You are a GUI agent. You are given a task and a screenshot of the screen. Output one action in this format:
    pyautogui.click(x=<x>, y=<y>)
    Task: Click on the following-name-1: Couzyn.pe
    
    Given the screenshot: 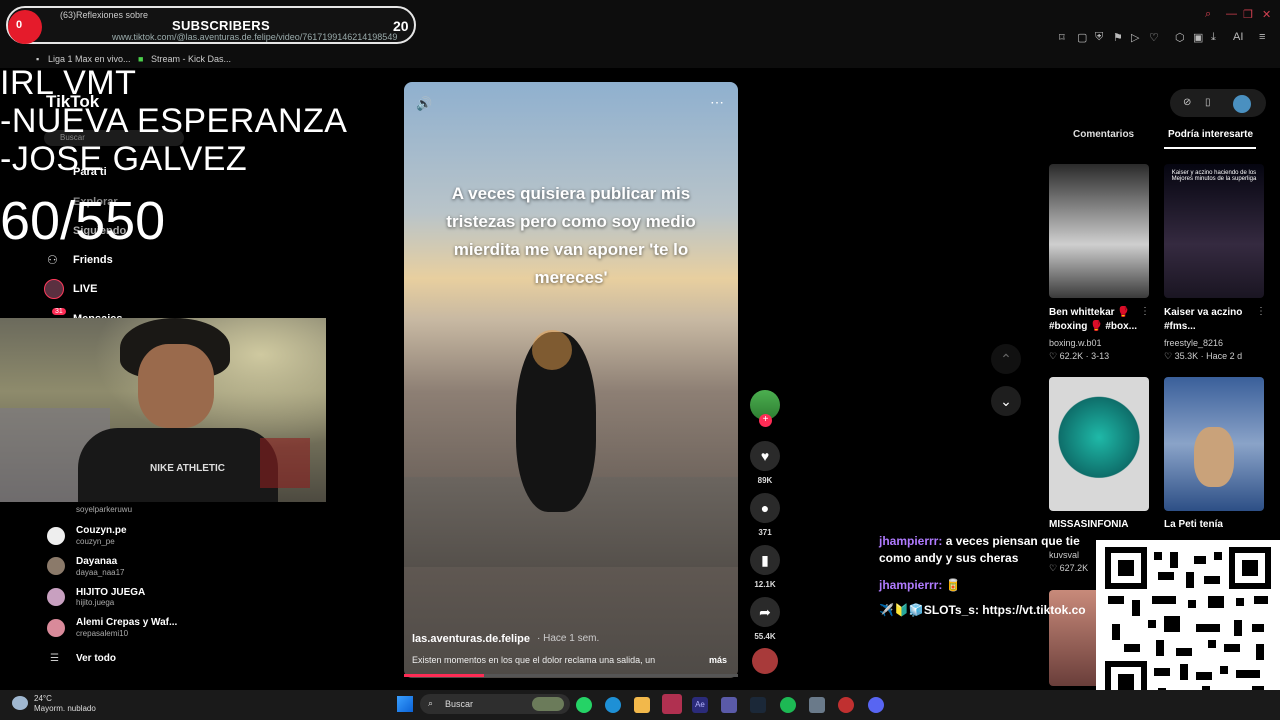 What is the action you would take?
    pyautogui.click(x=101, y=530)
    